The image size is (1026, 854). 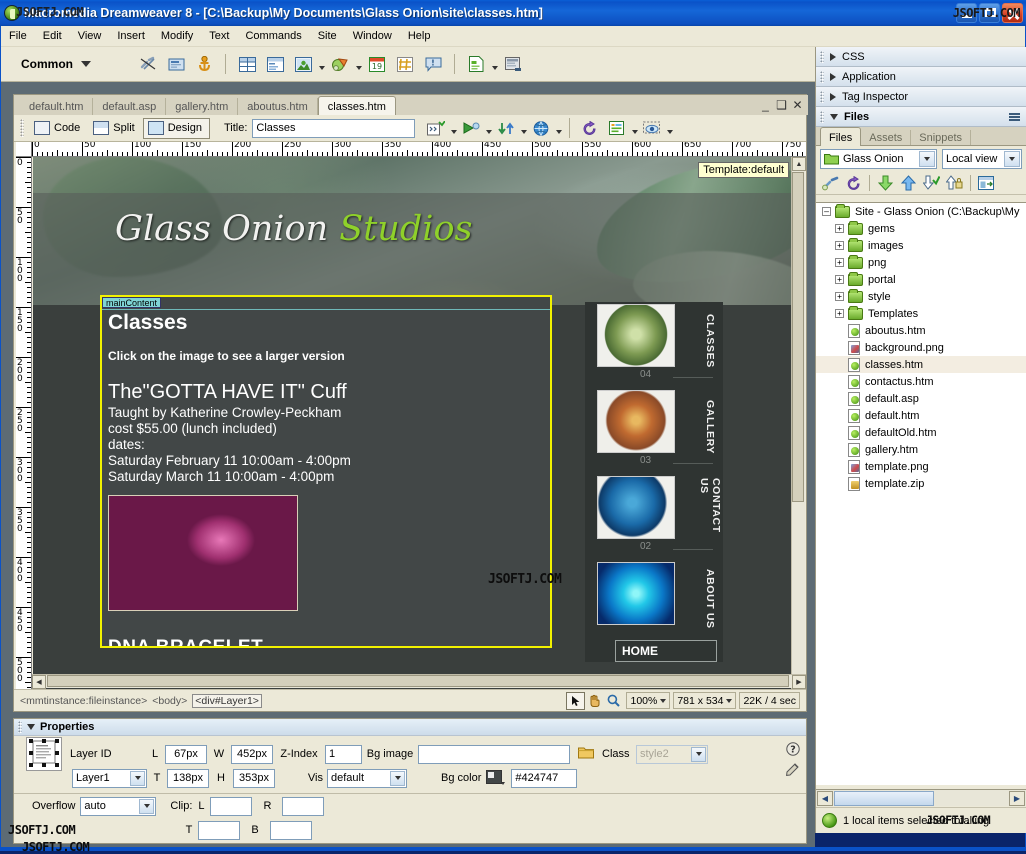 I want to click on nav-item-gallery: GALLERY 03, so click(x=654, y=431).